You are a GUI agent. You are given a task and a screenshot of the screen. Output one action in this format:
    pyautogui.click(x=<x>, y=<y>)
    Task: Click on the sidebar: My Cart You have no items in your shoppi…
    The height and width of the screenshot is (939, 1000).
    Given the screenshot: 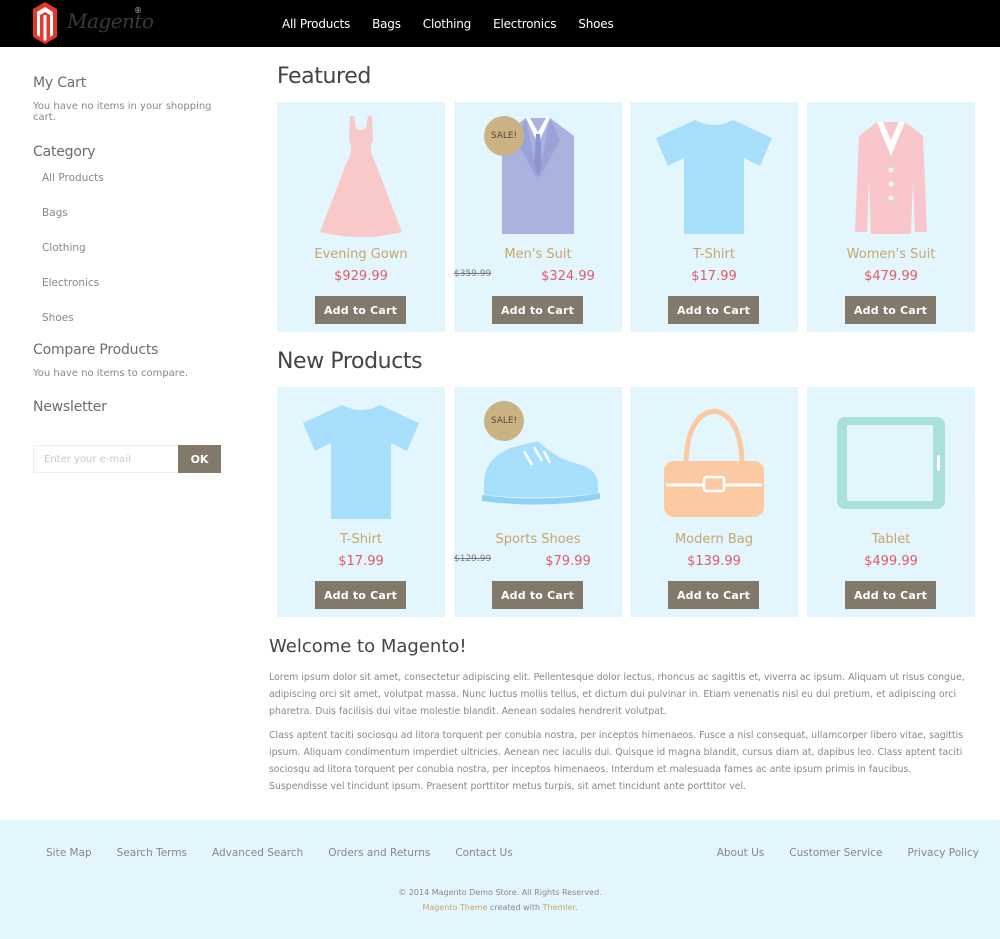 What is the action you would take?
    pyautogui.click(x=133, y=245)
    